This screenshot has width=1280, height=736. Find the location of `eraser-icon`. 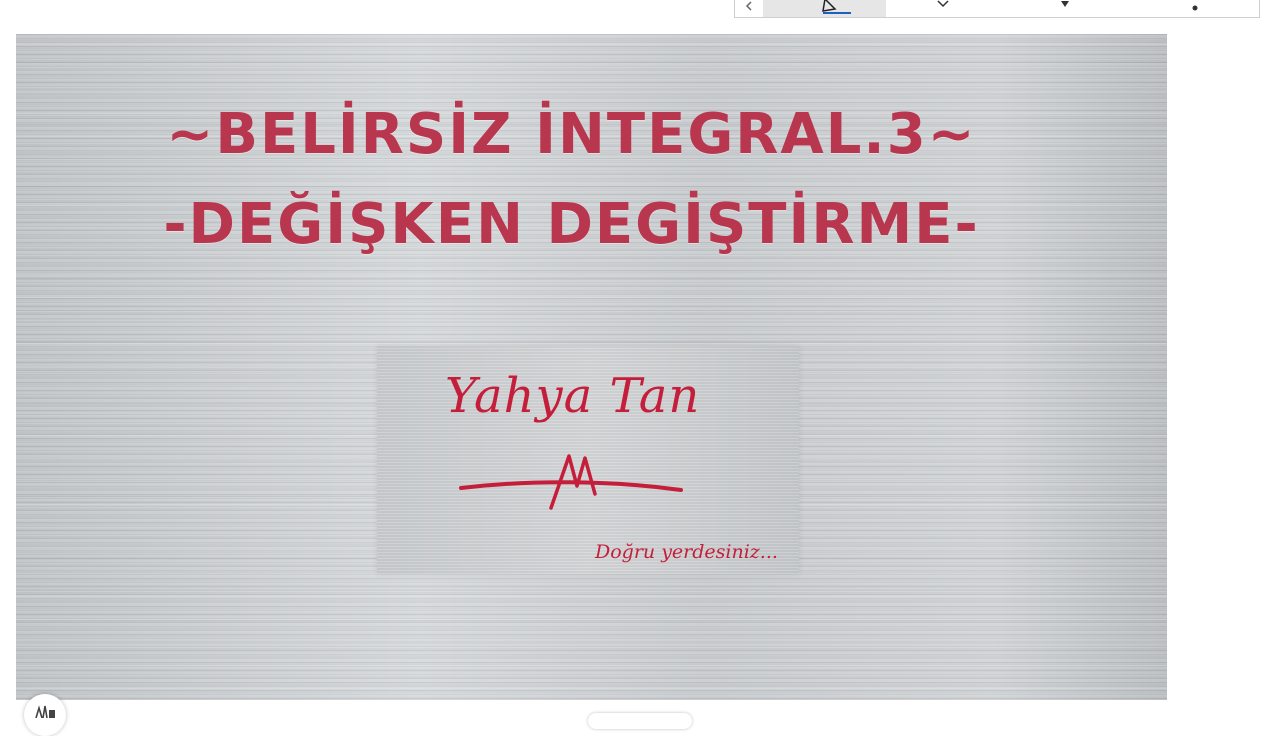

eraser-icon is located at coordinates (943, 6).